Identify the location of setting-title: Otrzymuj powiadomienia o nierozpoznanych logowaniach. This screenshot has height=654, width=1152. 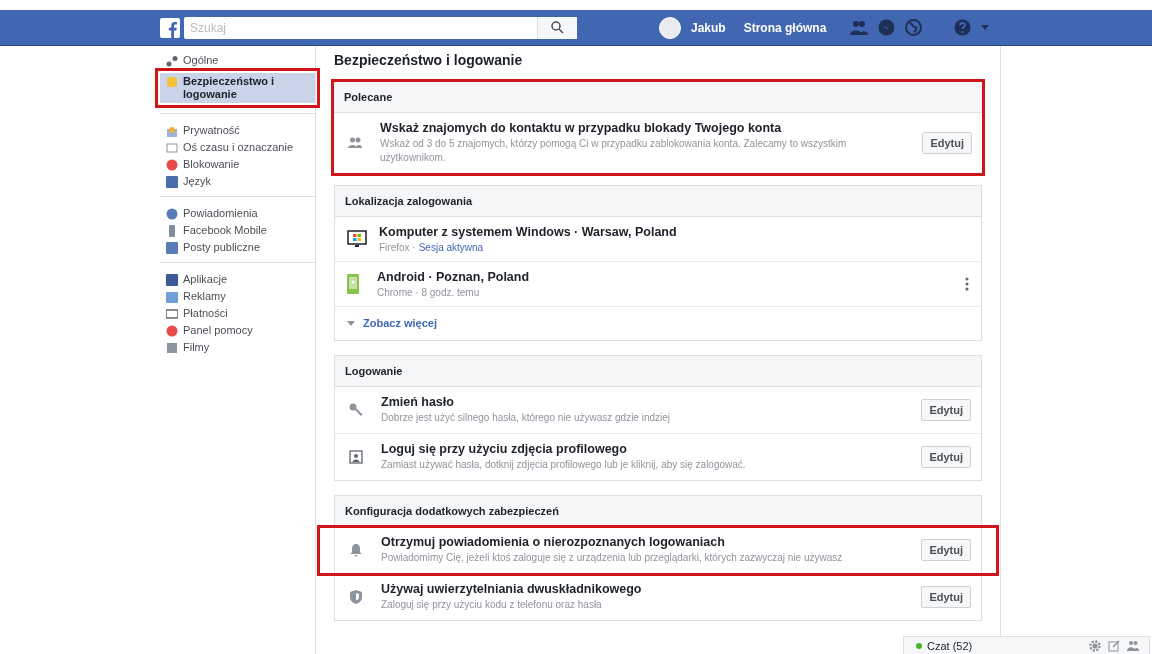
(553, 542).